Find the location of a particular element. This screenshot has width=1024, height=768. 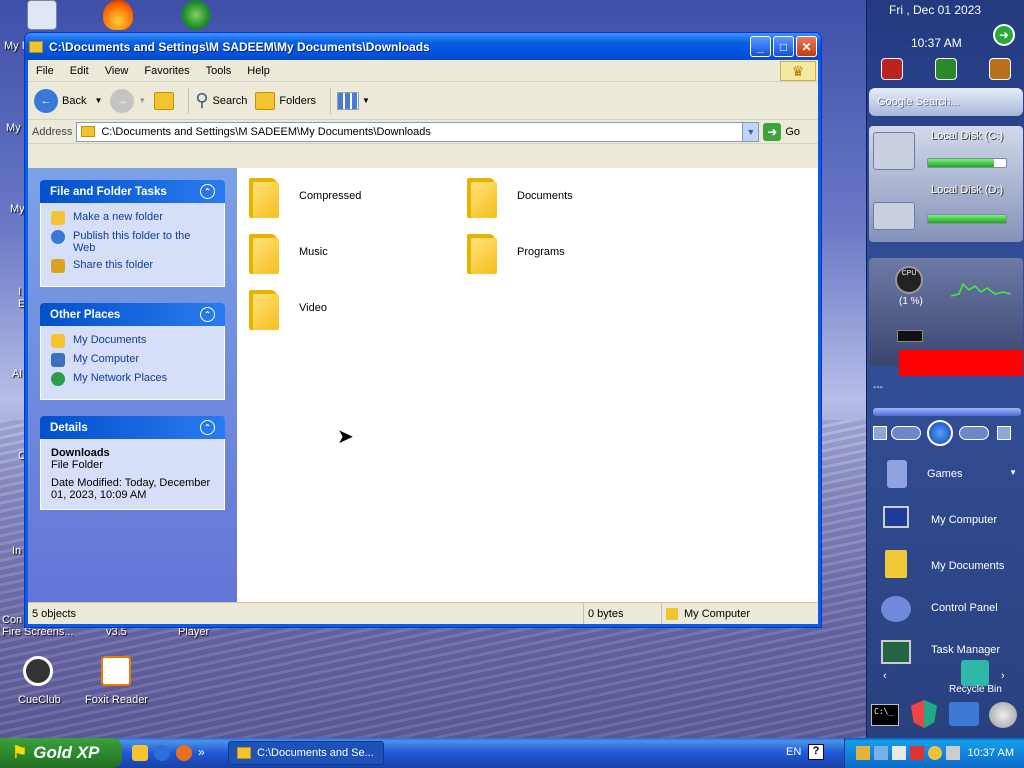

forward-button: → ▼ is located at coordinates (128, 100).